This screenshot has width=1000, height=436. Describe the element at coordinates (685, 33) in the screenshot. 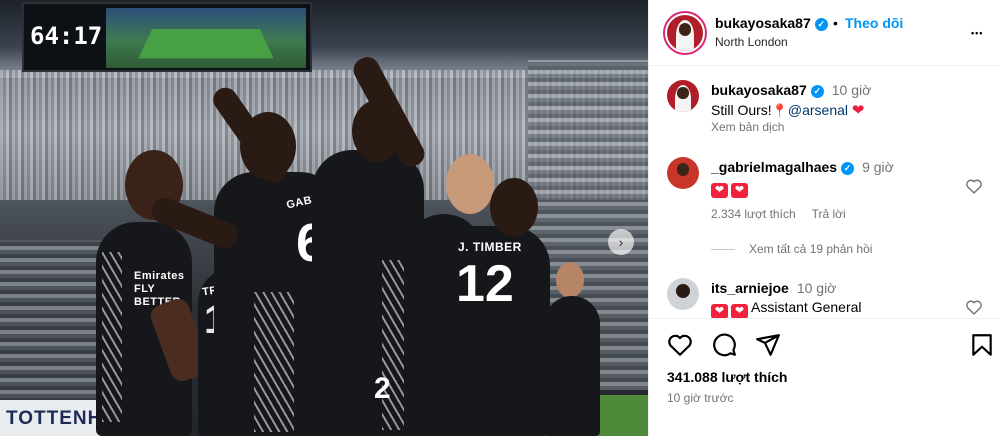

I see `author-avatar` at that location.